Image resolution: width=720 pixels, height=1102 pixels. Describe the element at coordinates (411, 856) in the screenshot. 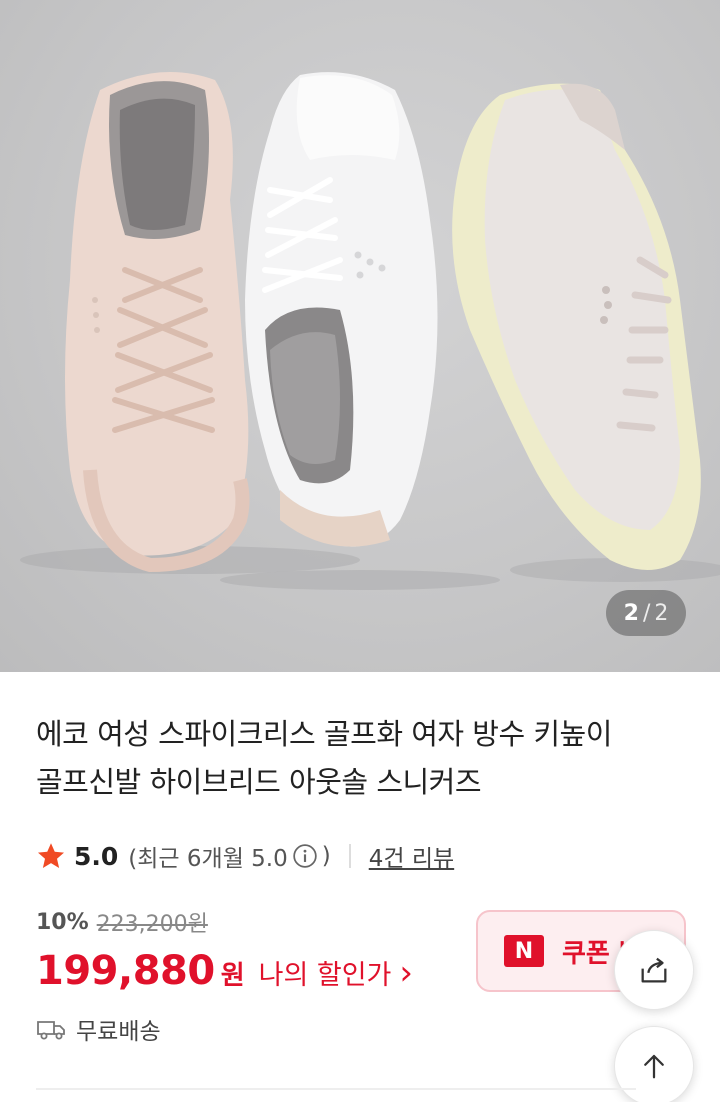

I see `reviews-link: 4건 리뷰` at that location.